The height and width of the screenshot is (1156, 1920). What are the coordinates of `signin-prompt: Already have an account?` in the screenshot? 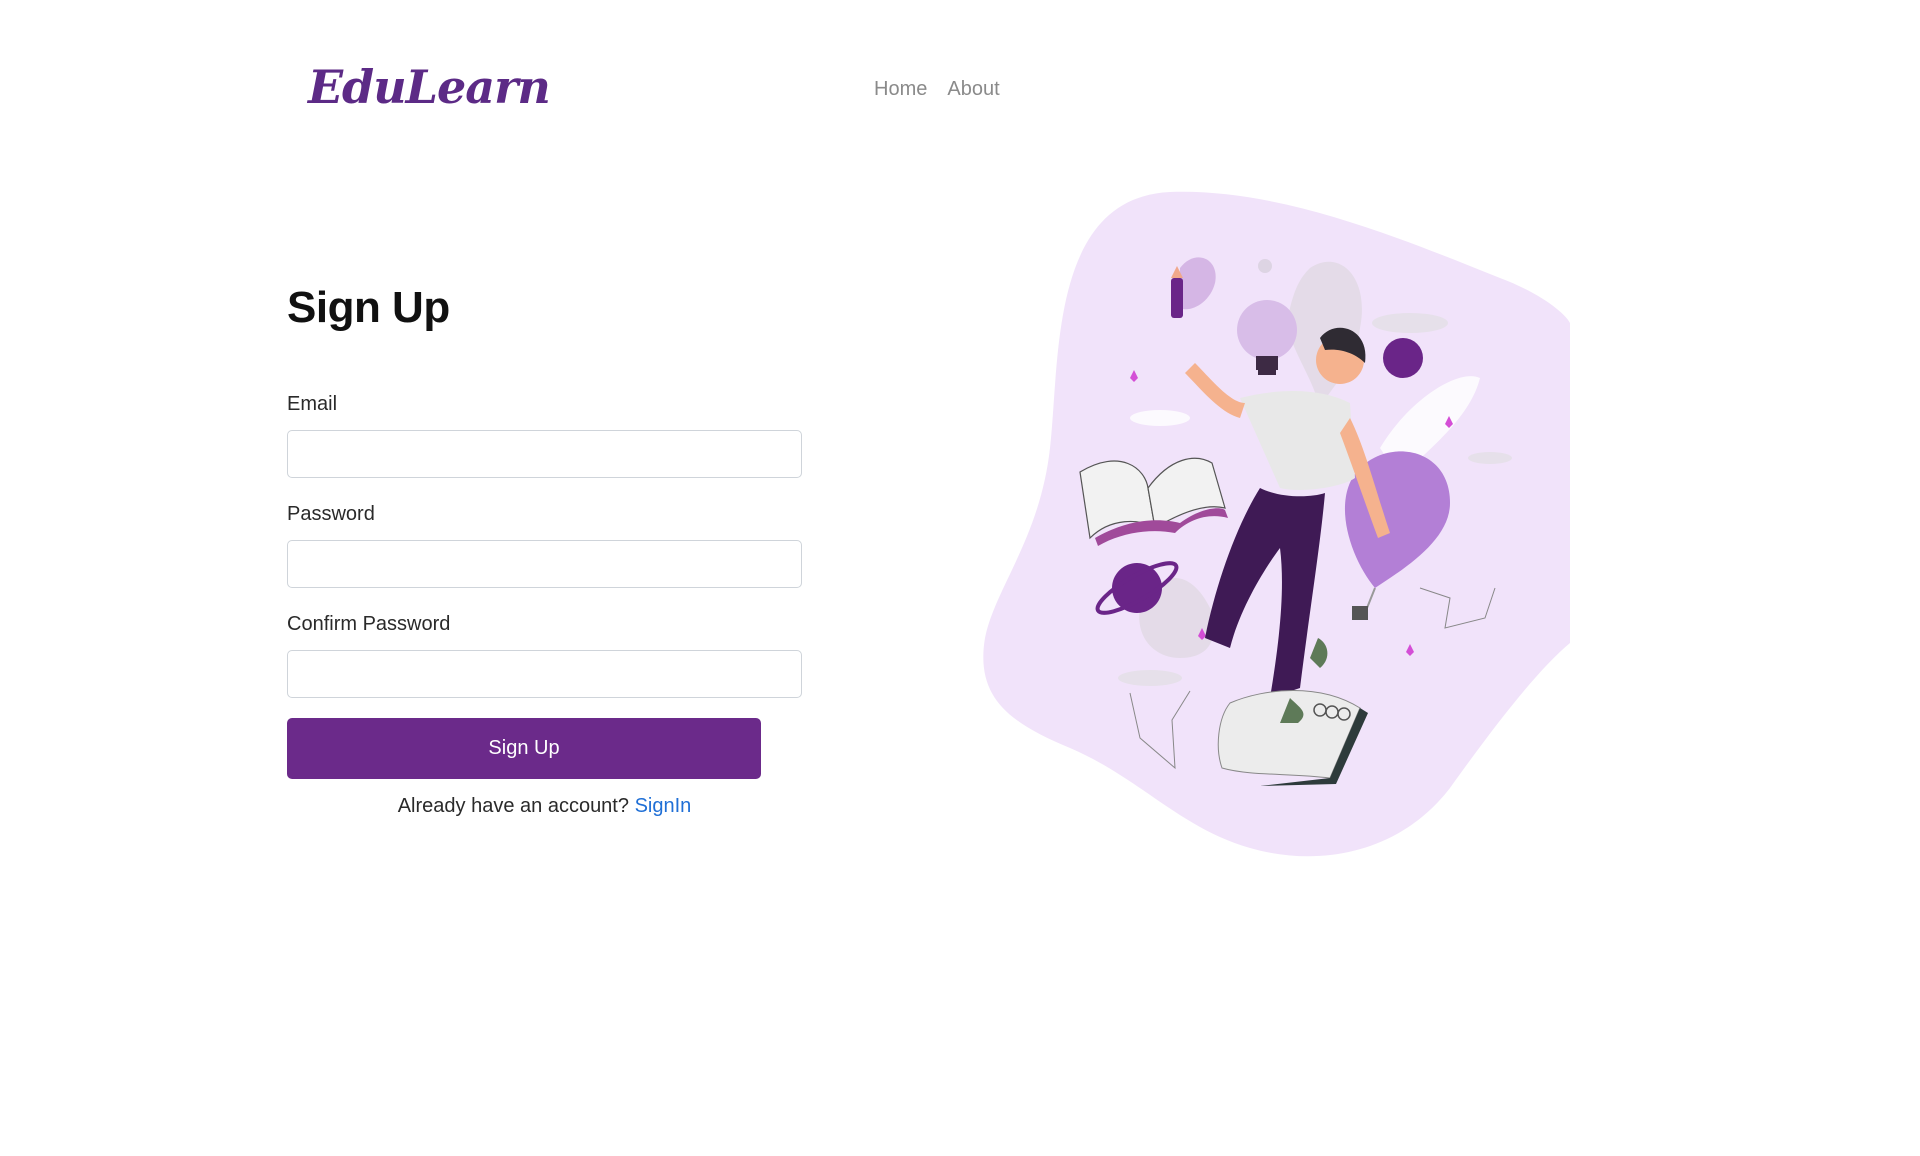 It's located at (513, 806).